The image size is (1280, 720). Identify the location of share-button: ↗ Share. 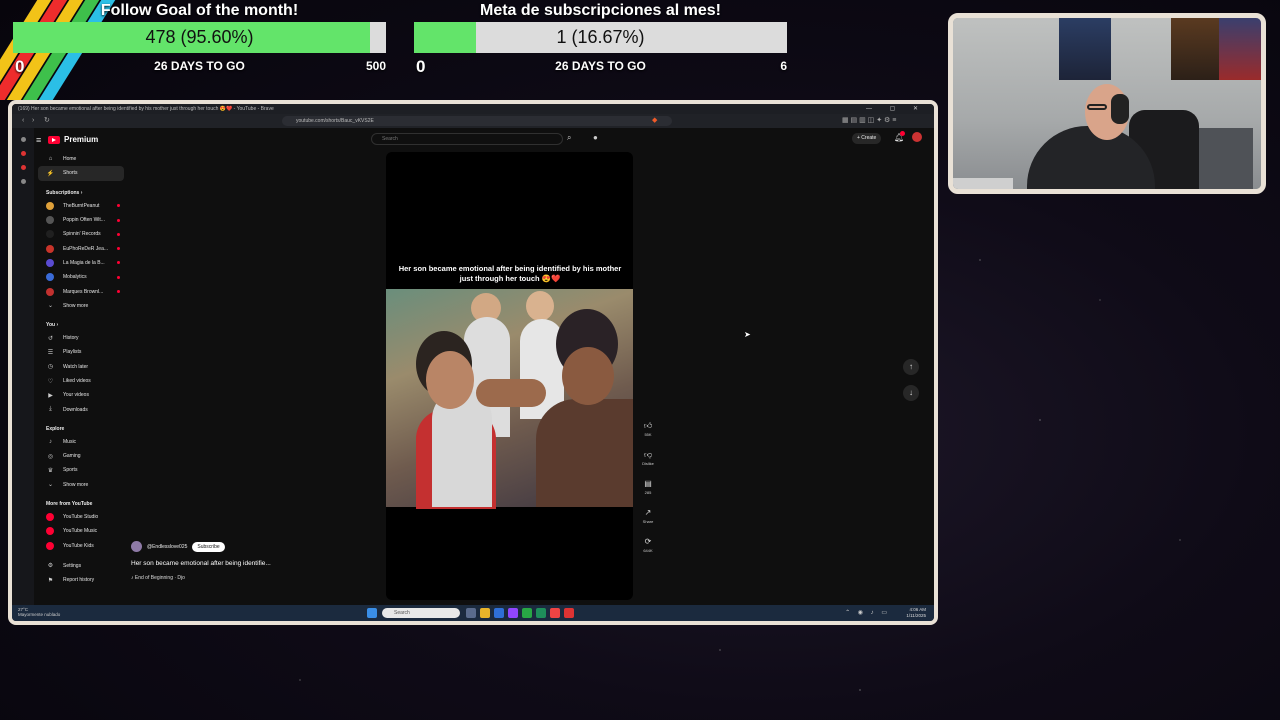
(648, 515).